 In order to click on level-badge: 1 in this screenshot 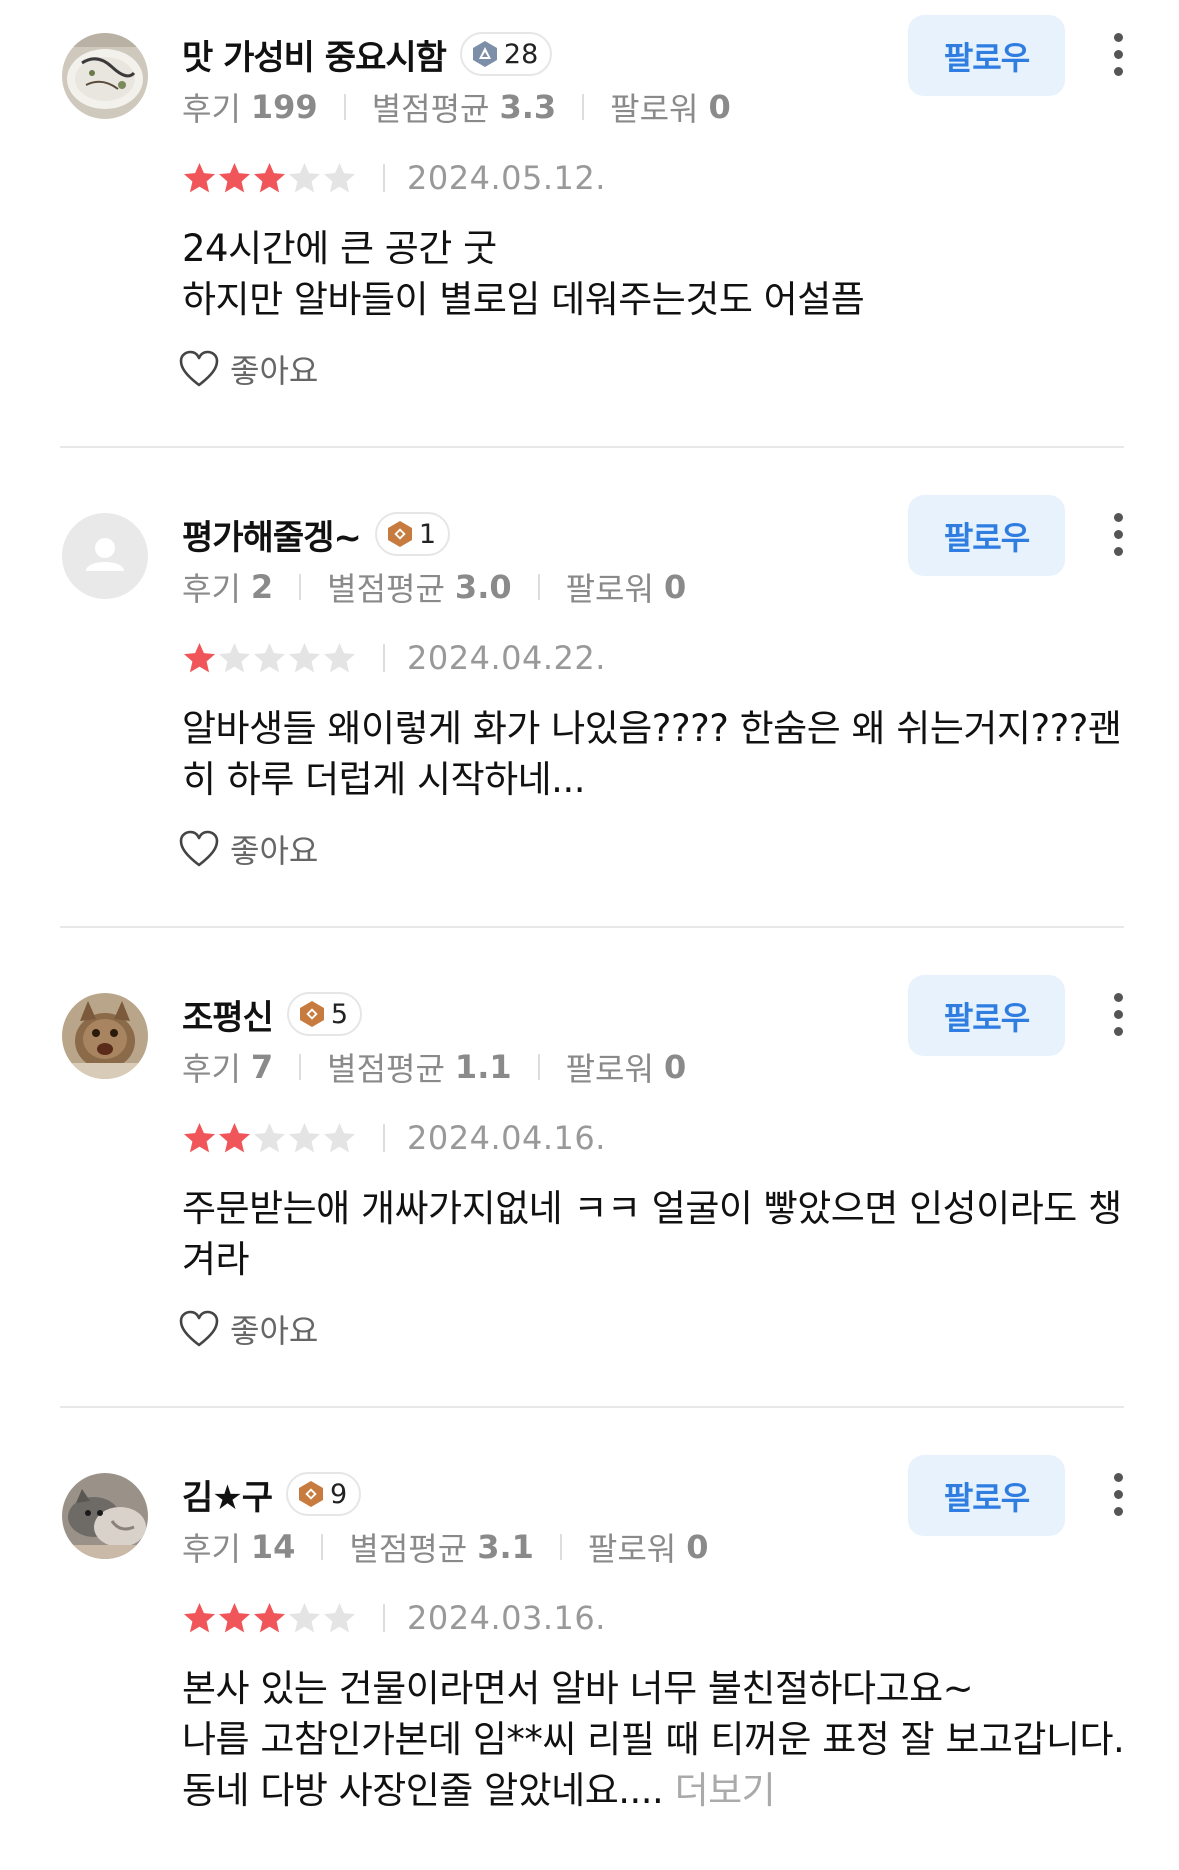, I will do `click(412, 534)`.